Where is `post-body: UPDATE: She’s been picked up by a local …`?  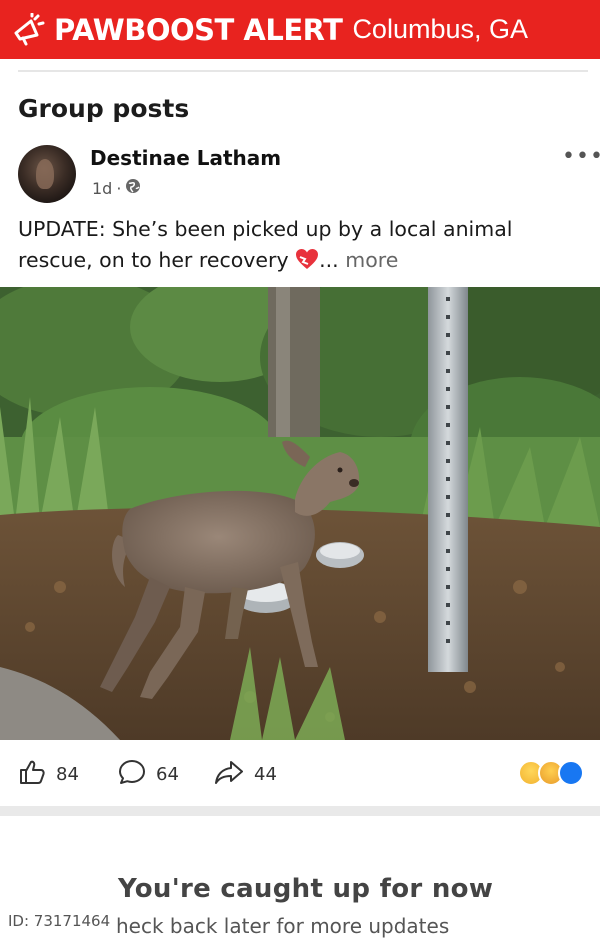
post-body: UPDATE: She’s been picked up by a local … is located at coordinates (265, 244).